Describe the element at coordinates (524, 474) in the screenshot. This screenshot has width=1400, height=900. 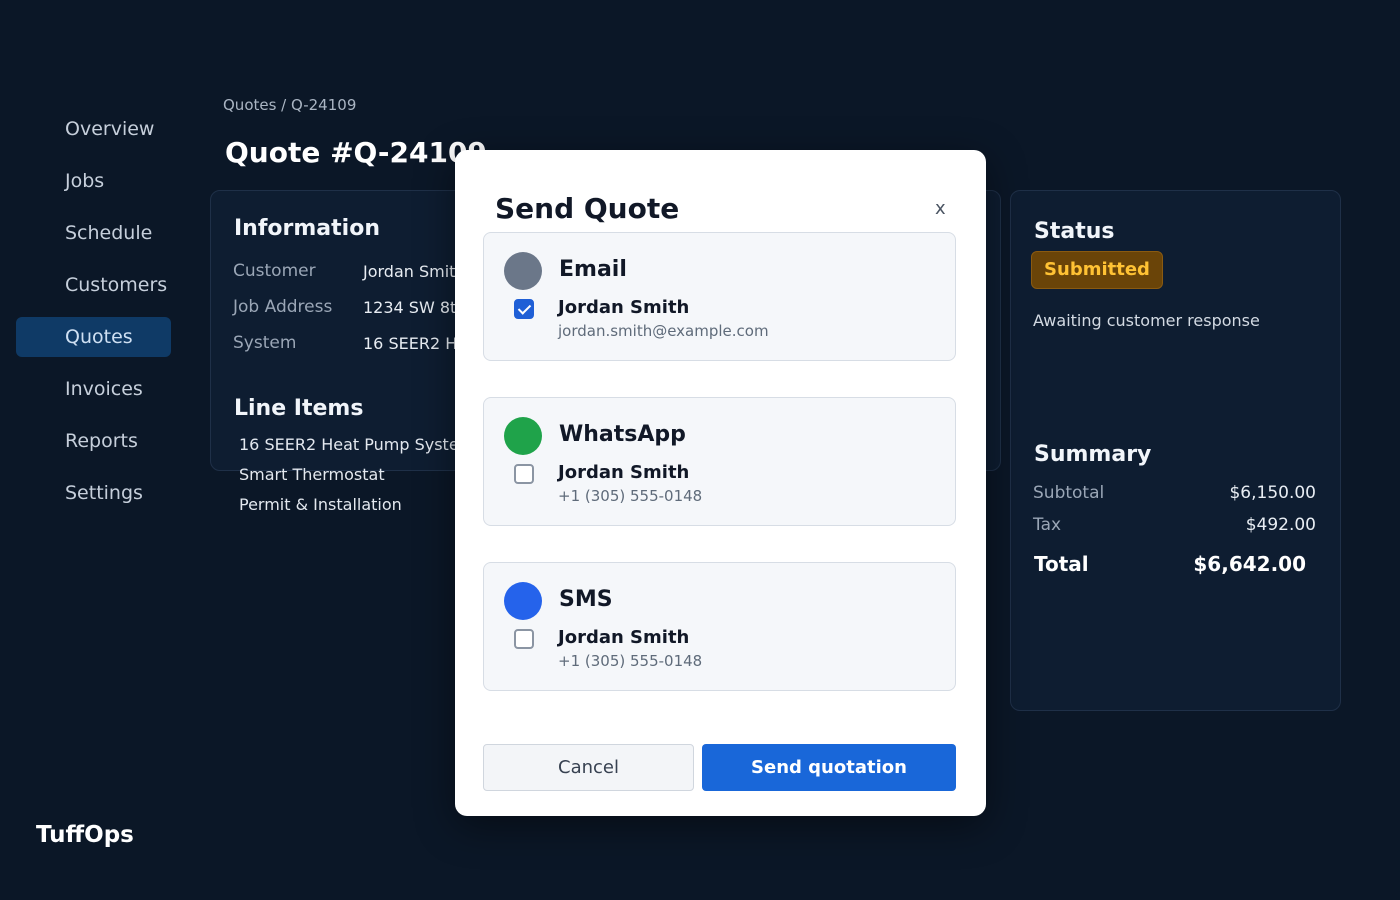
I see `whatsapp-checkbox` at that location.